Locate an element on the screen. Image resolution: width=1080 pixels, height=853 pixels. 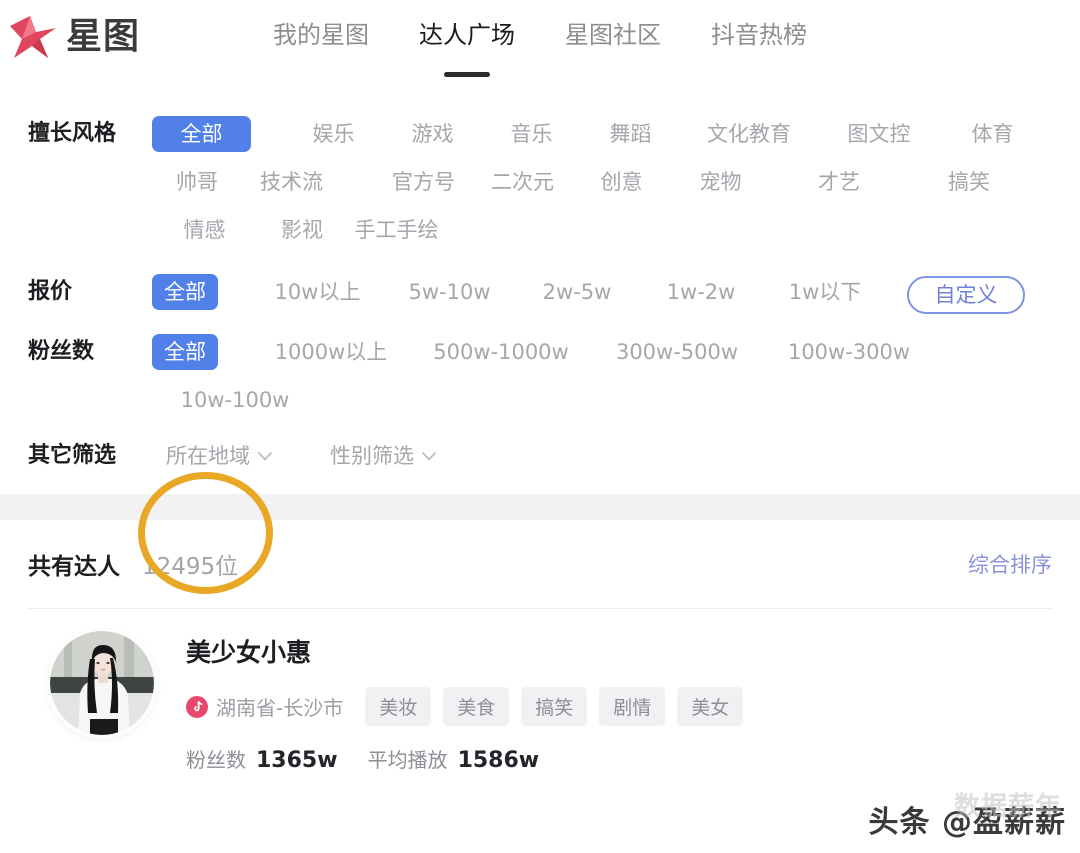
filter-option-style-2: 游戏 is located at coordinates (432, 134).